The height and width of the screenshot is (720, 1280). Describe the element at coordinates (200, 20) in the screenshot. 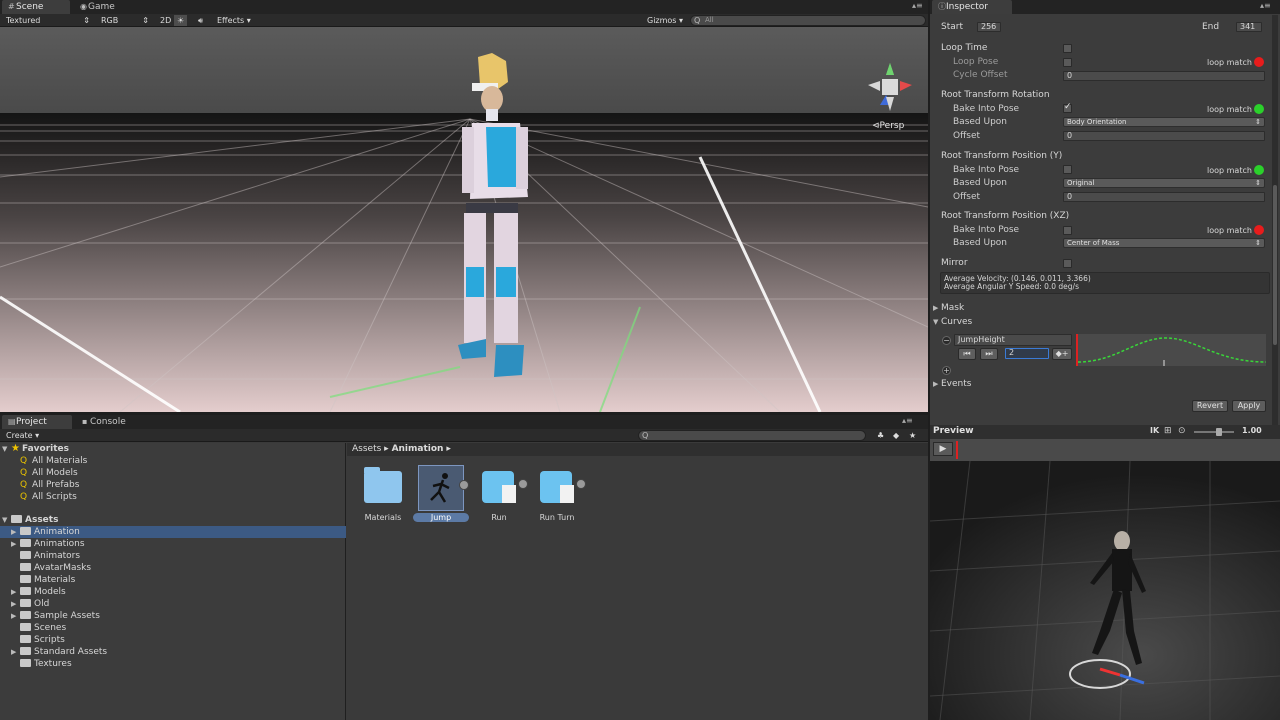

I see `audio-toggle-icon: 🔊︎` at that location.